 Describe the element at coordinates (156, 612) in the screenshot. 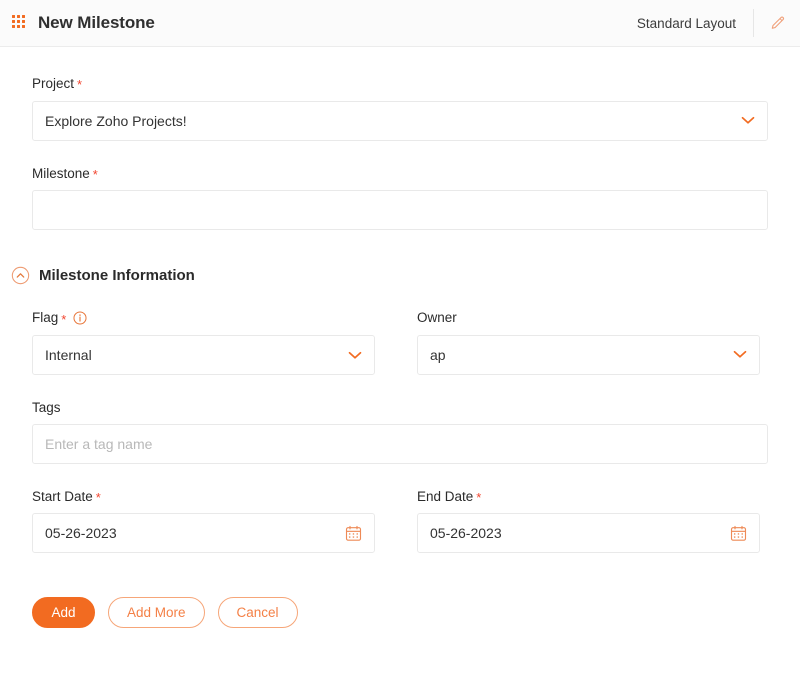

I see `add-more-button: Add More` at that location.